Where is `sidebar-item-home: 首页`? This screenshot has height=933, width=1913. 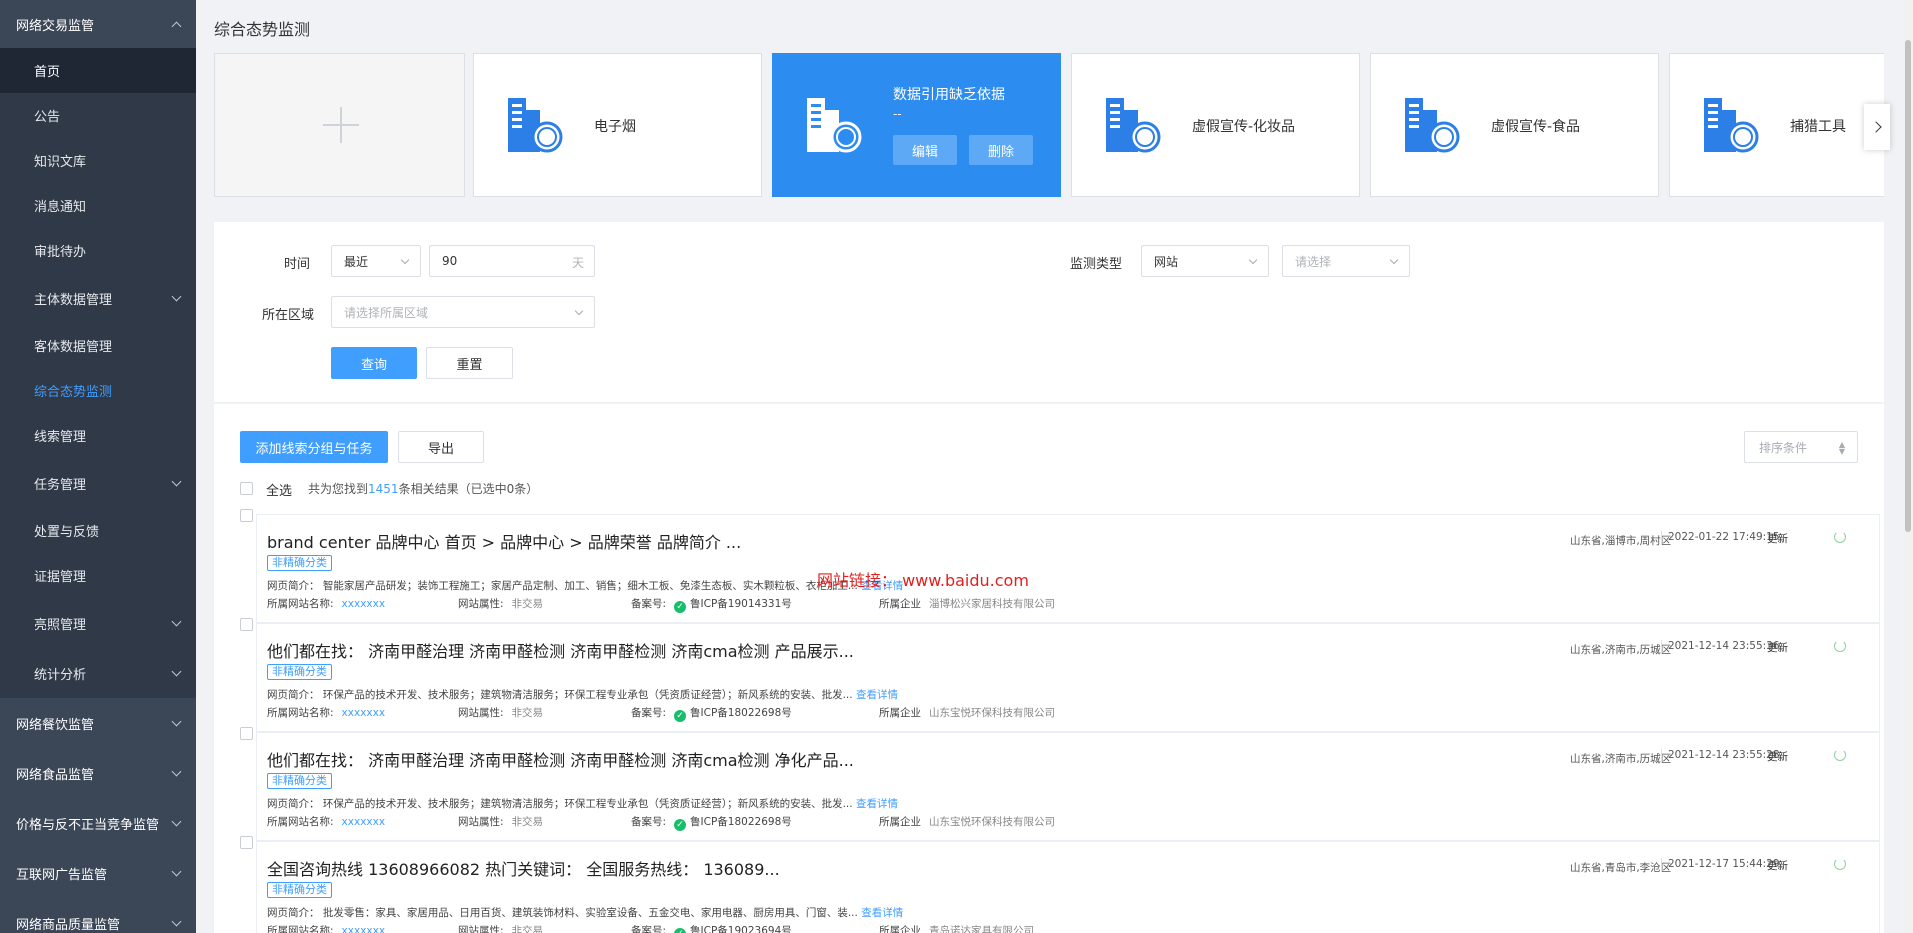 sidebar-item-home: 首页 is located at coordinates (98, 70).